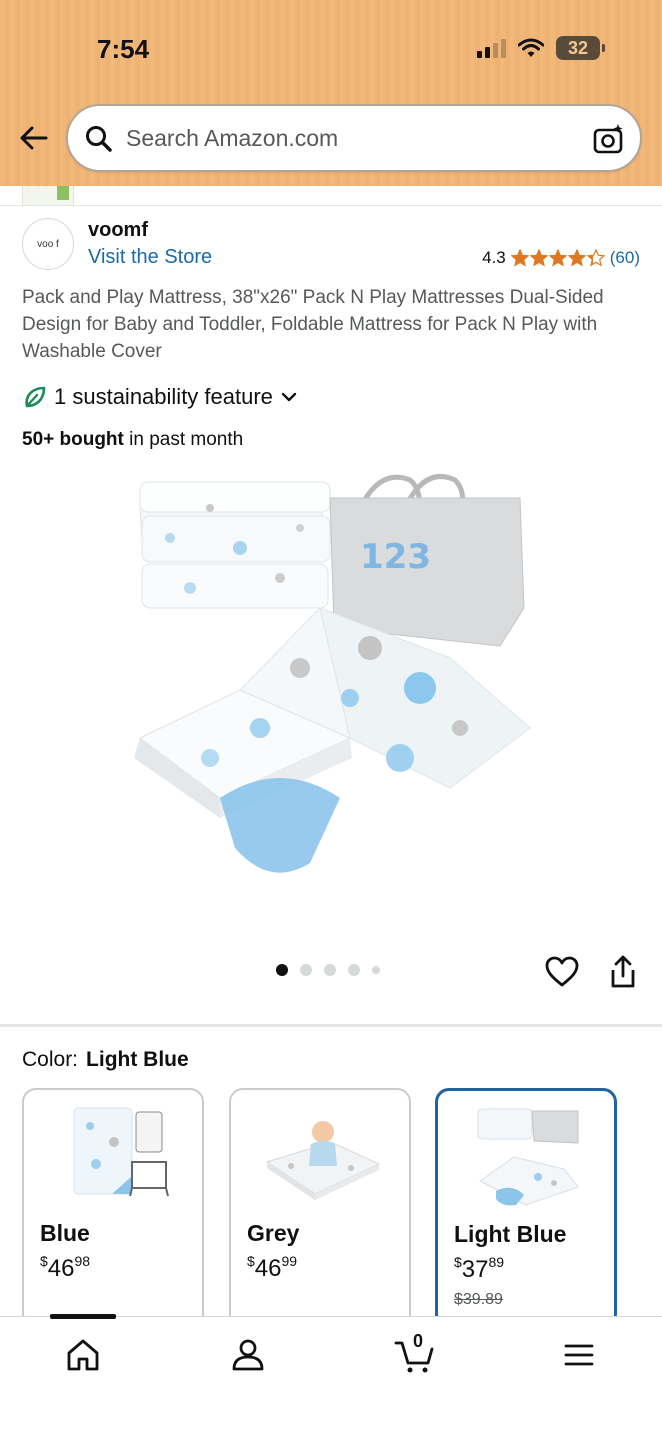 The width and height of the screenshot is (662, 1440). What do you see at coordinates (332, 740) in the screenshot?
I see `unfolded-mattress` at bounding box center [332, 740].